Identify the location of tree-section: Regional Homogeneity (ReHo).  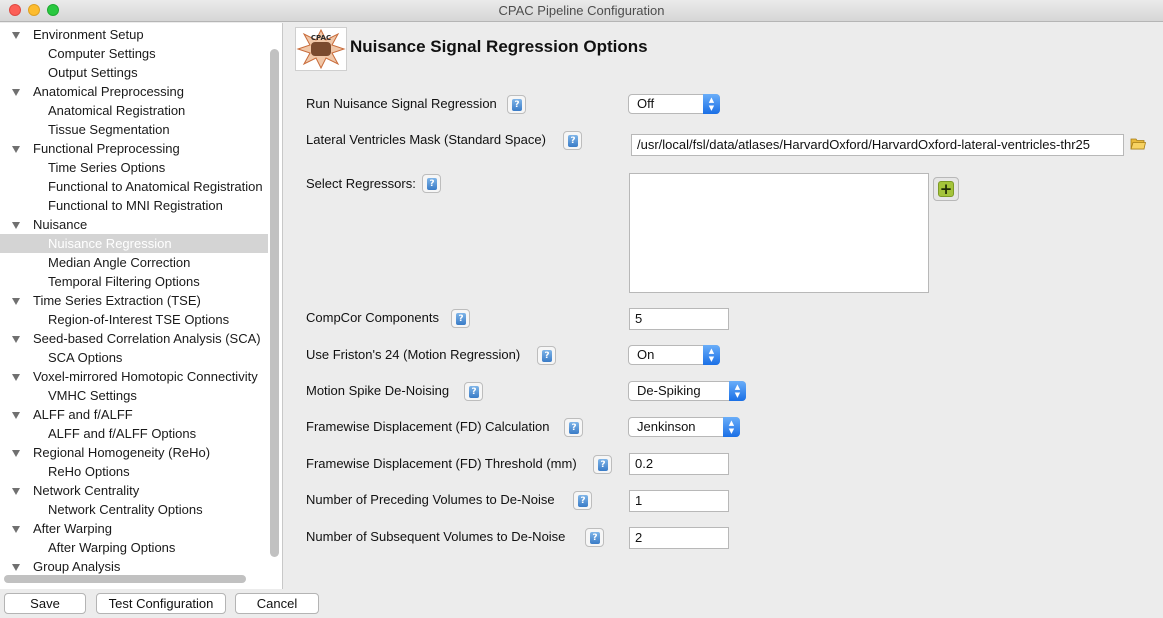
(134, 452).